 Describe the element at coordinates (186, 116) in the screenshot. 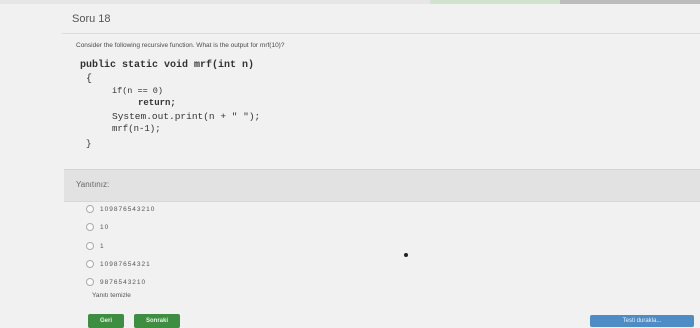

I see `code-line: System.out.print(n + " ");` at that location.